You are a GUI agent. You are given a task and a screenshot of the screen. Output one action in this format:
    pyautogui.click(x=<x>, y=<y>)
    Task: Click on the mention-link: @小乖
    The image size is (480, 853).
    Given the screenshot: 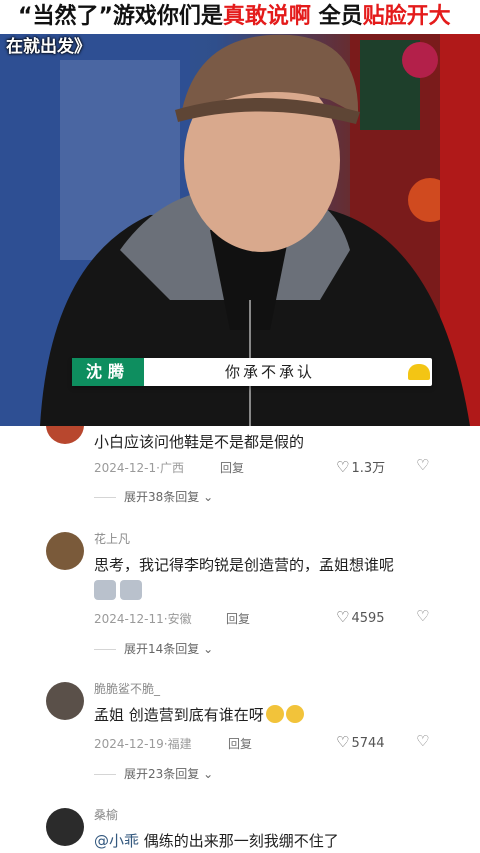 What is the action you would take?
    pyautogui.click(x=116, y=841)
    